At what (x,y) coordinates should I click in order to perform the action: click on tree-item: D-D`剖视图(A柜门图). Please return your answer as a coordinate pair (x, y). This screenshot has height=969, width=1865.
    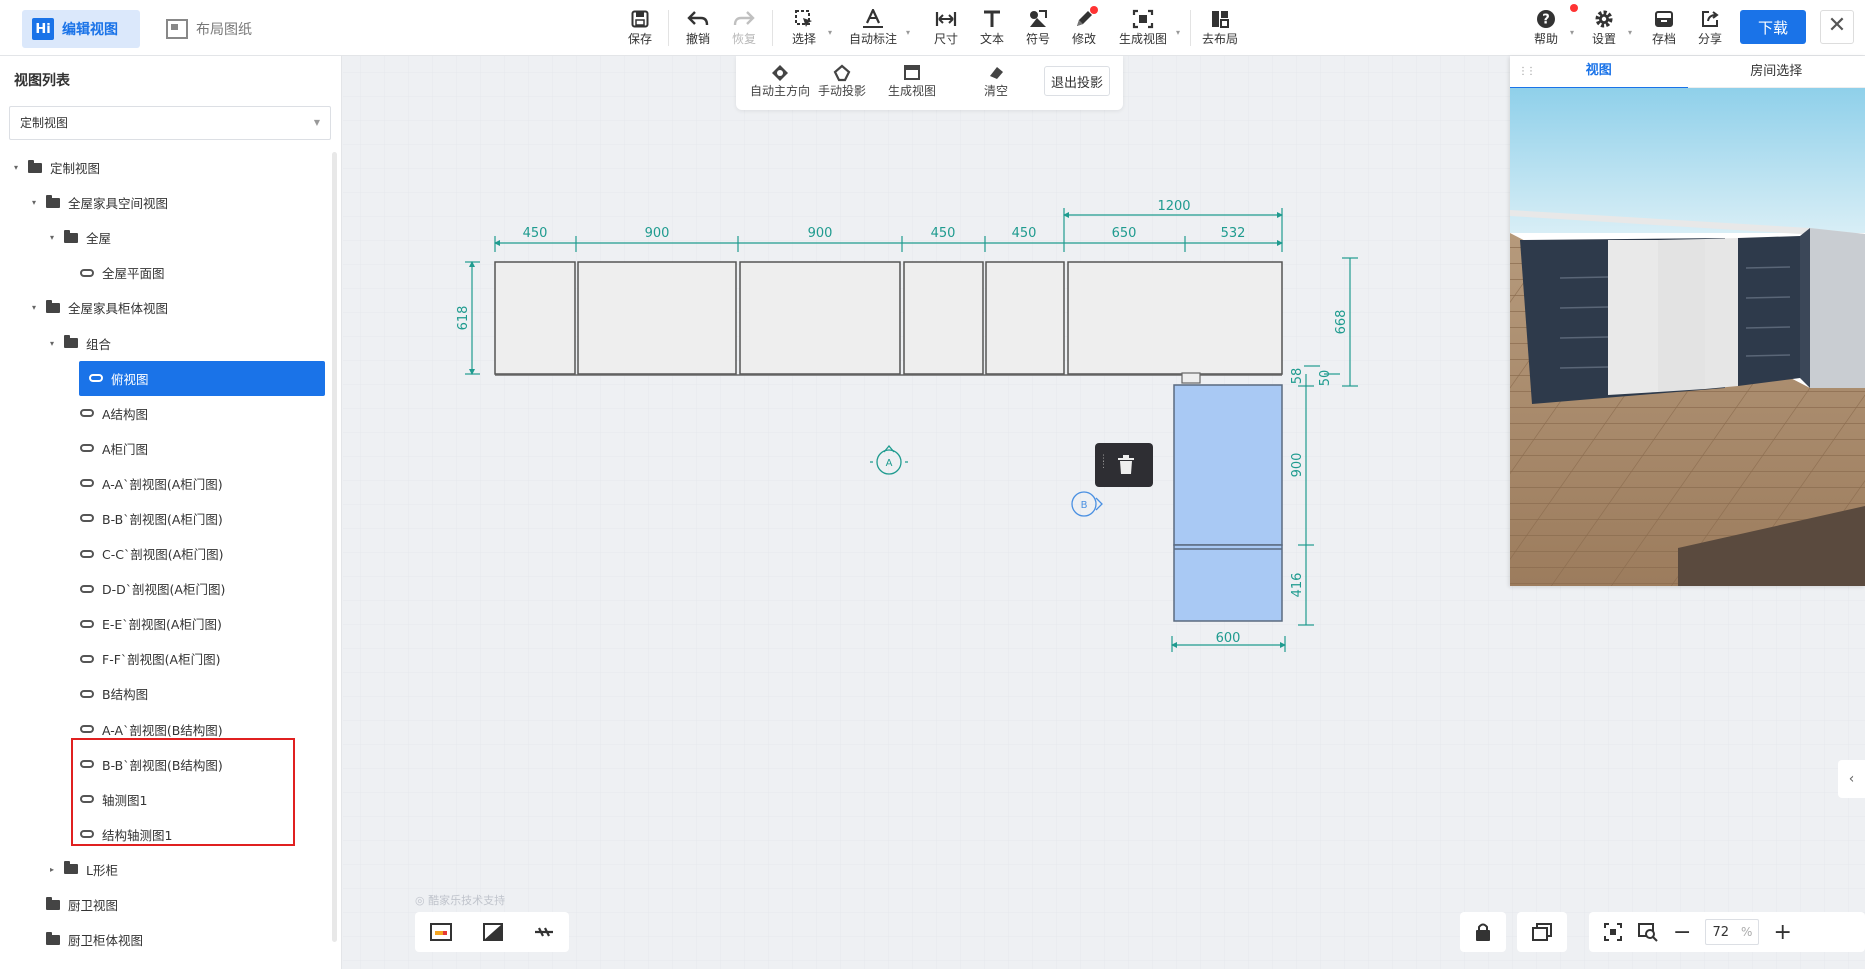
    Looking at the image, I should click on (165, 588).